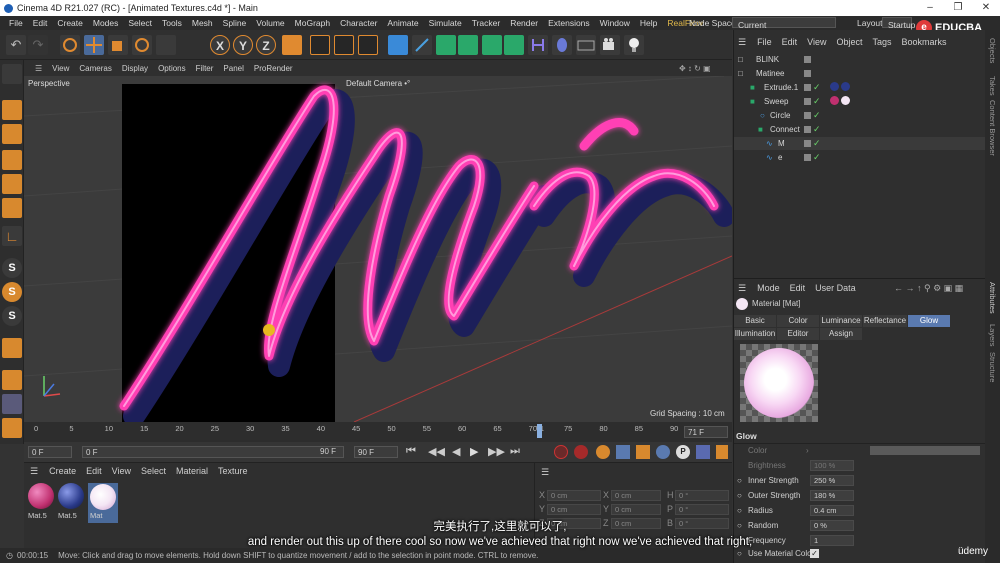  What do you see at coordinates (706, 432) in the screenshot?
I see `current-frame-field: 71 F` at bounding box center [706, 432].